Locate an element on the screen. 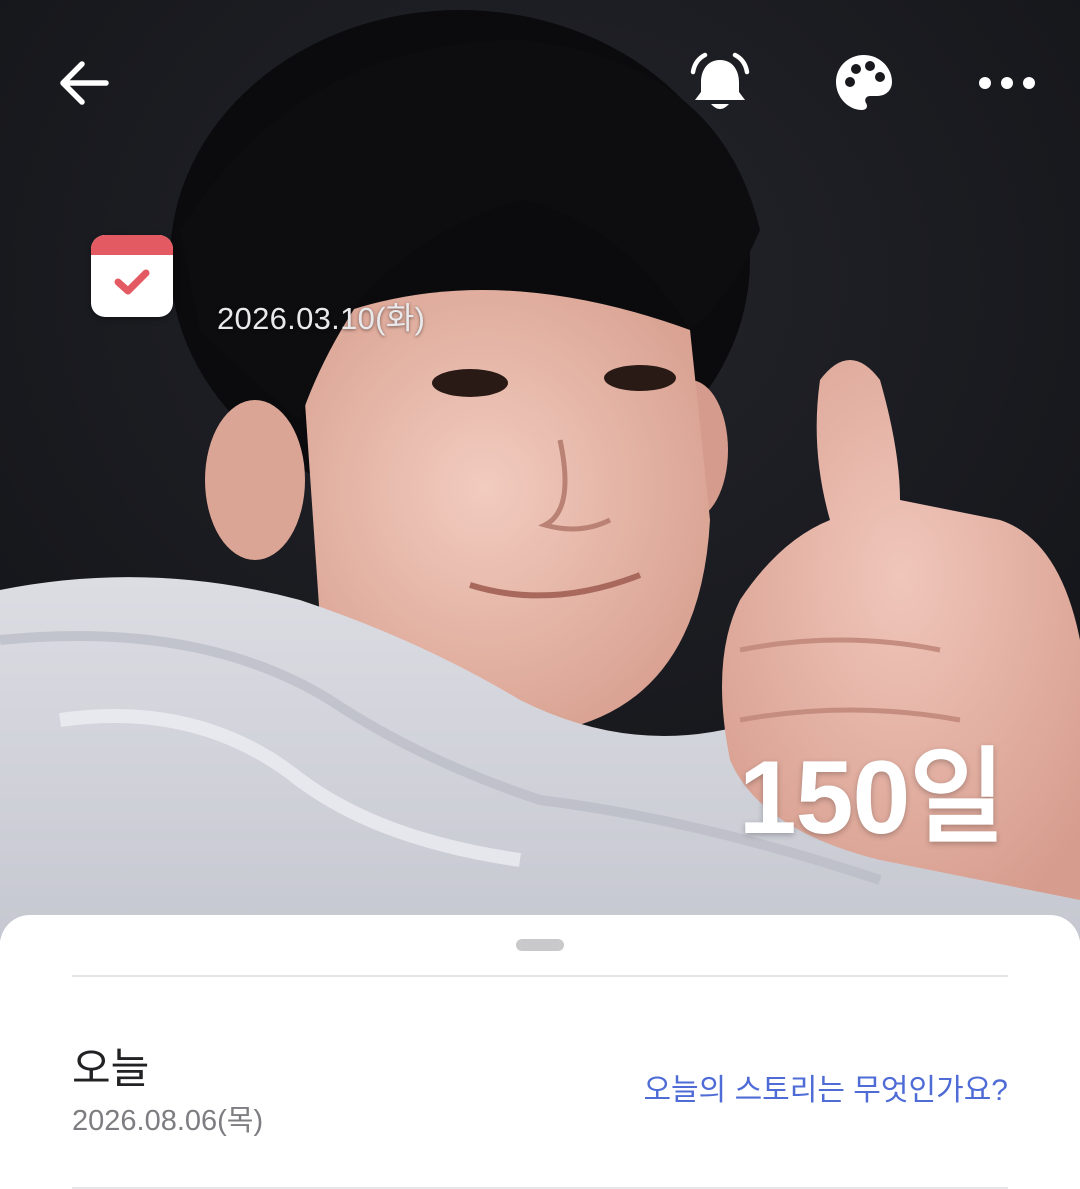 This screenshot has height=1189, width=1080. calendar-header-bar is located at coordinates (132, 245).